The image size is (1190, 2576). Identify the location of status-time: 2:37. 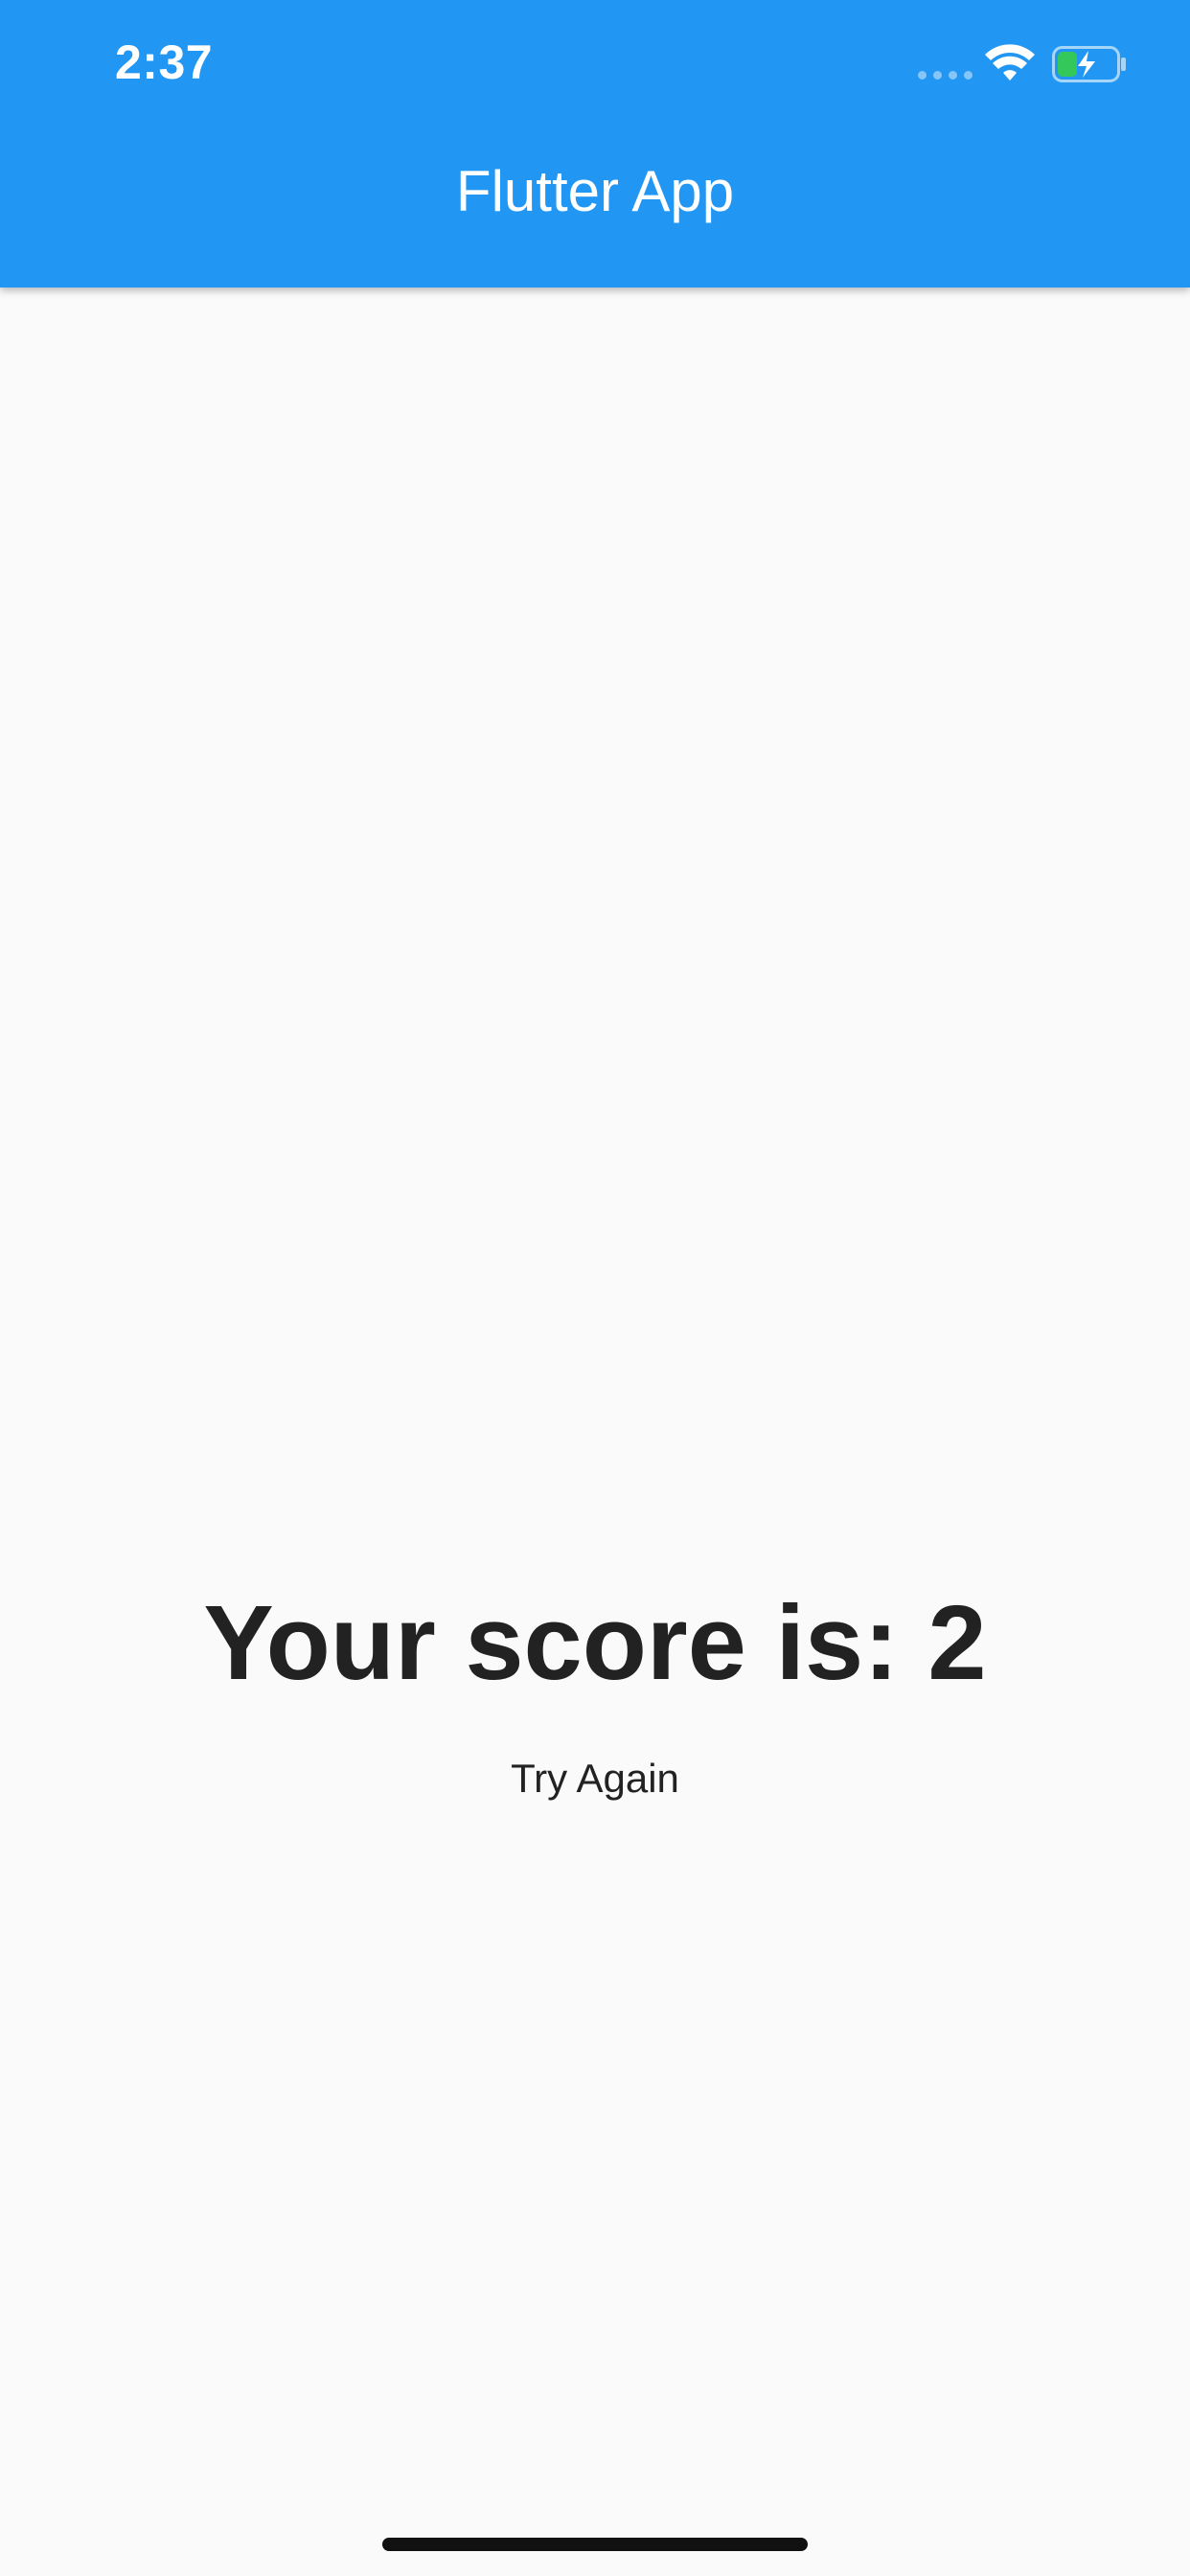
(164, 62).